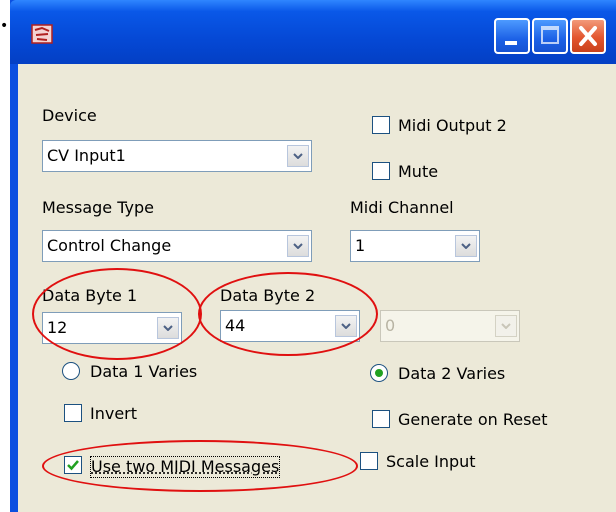  I want to click on data-2-varies-label: Data 2 Varies, so click(452, 373).